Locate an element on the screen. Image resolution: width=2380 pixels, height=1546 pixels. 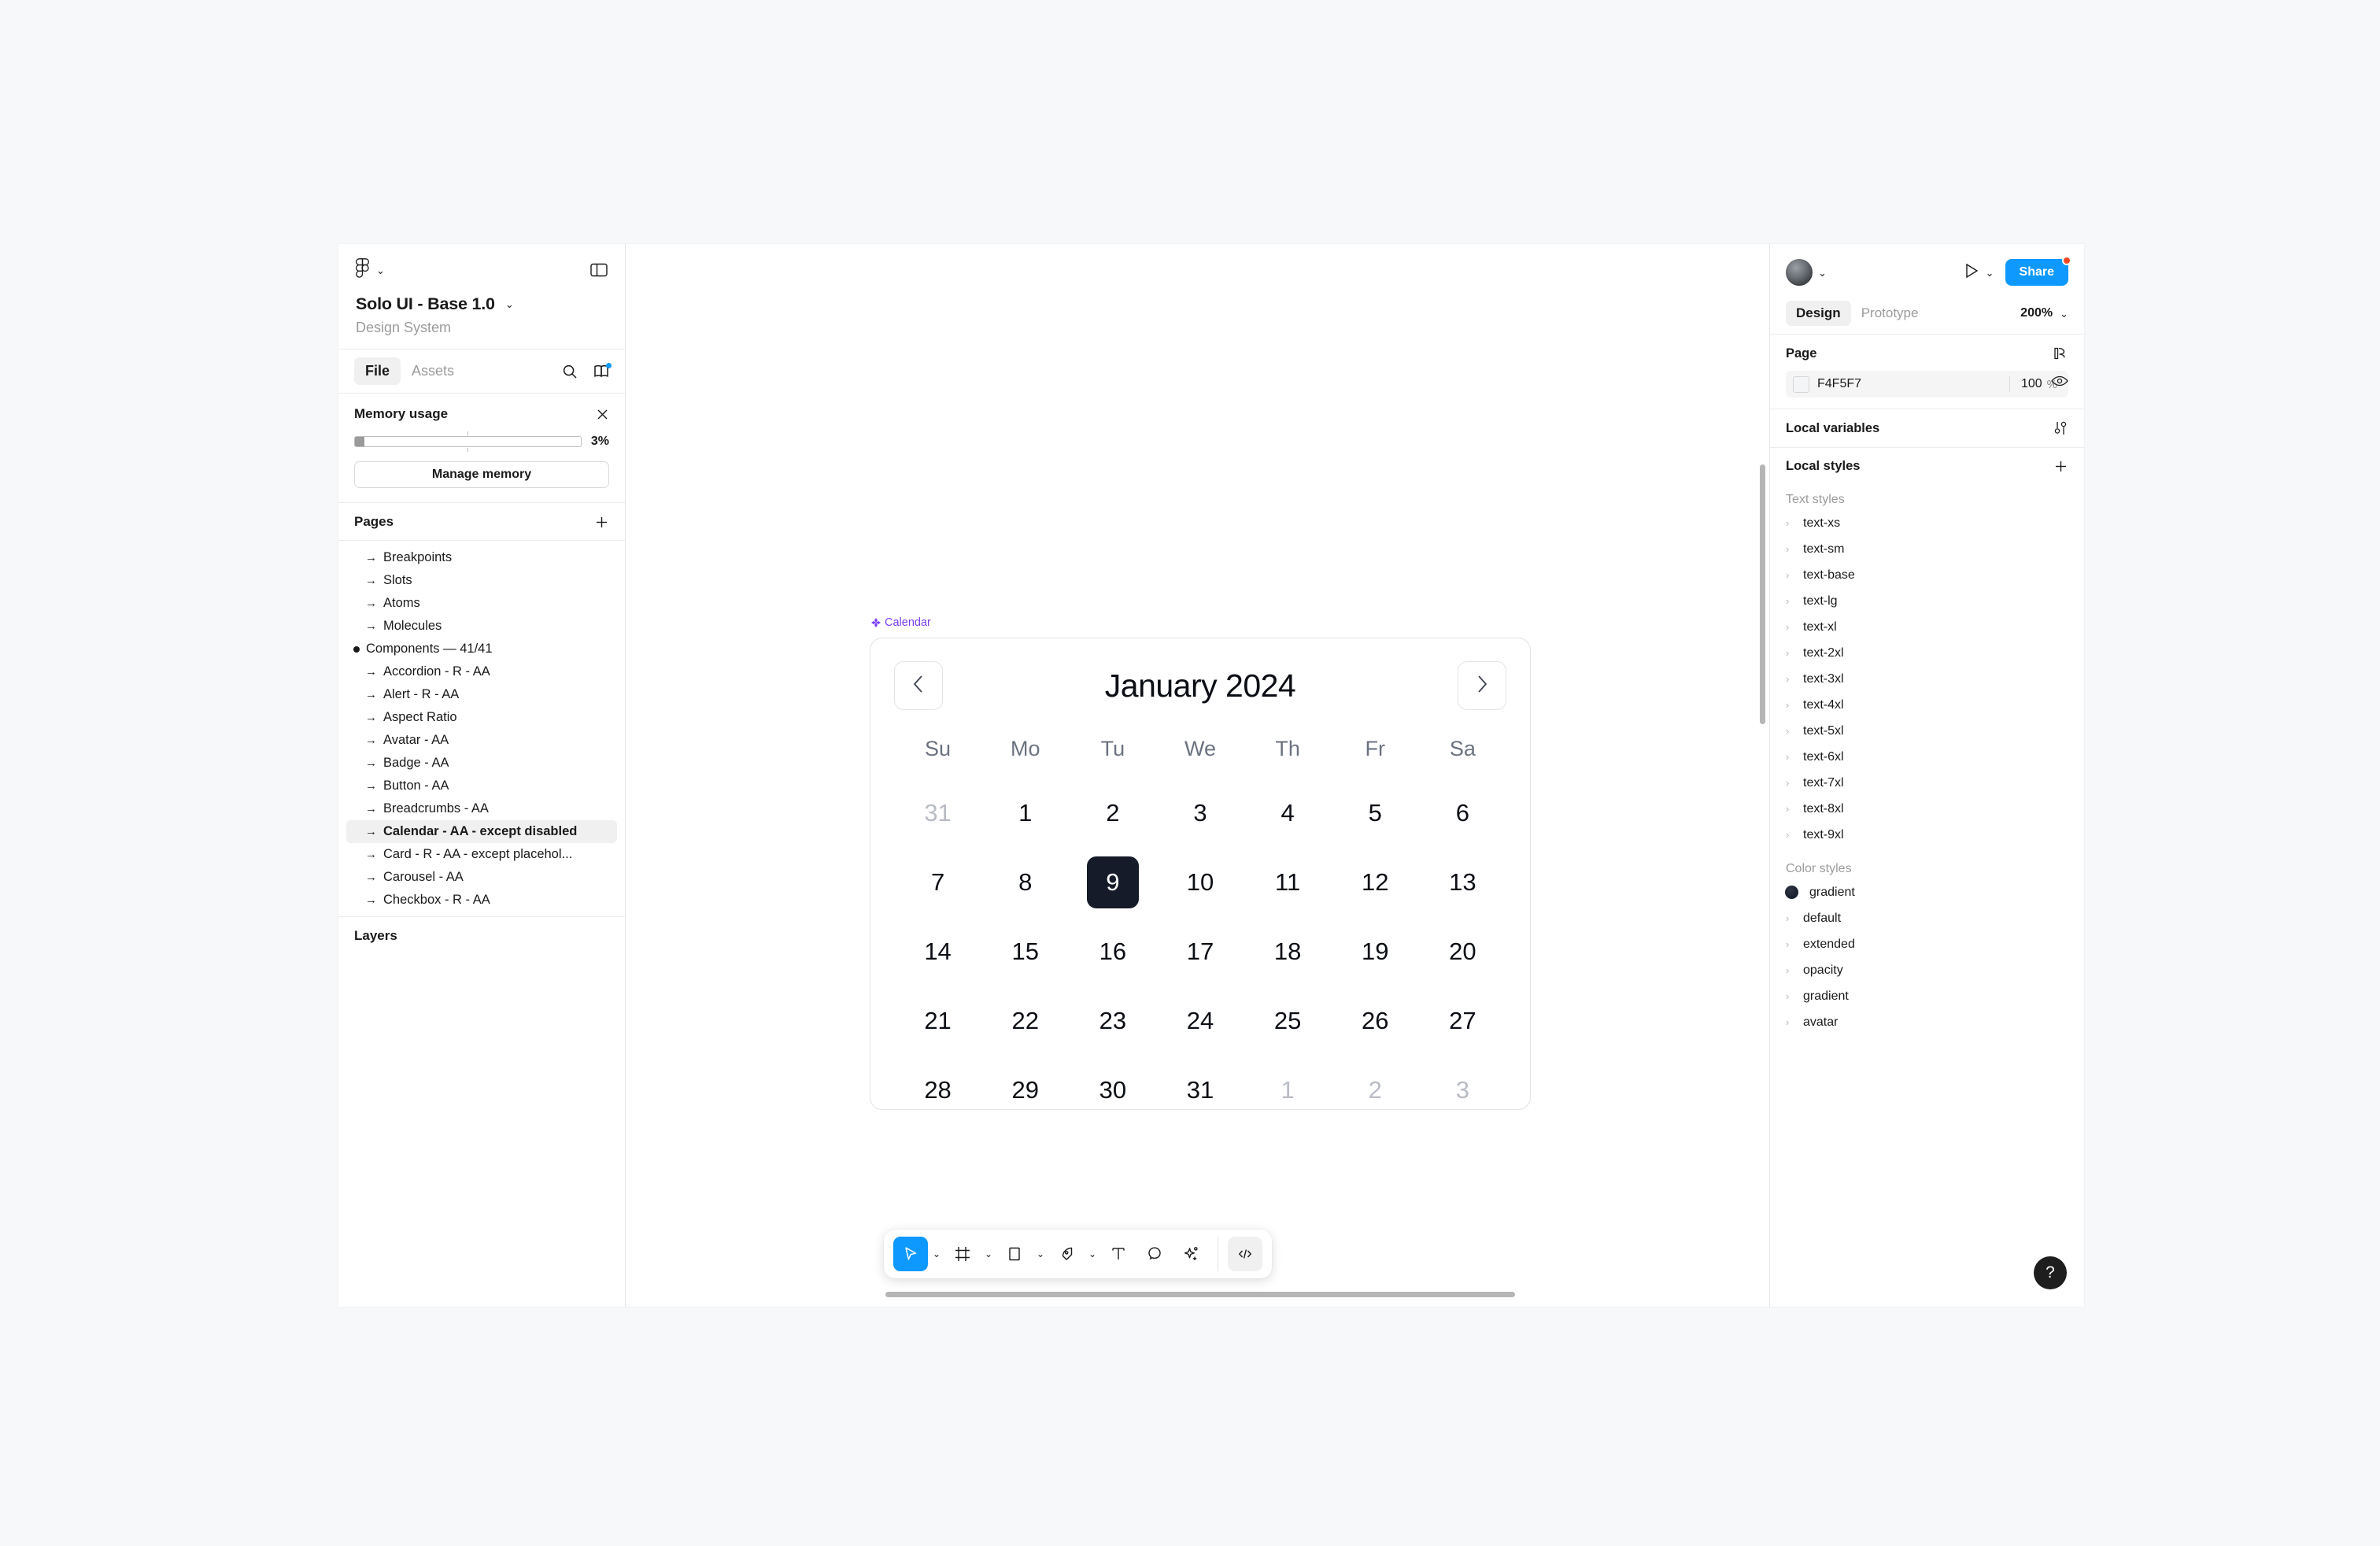
shape-tool-caret-icon: ⌄ is located at coordinates (1040, 1253).